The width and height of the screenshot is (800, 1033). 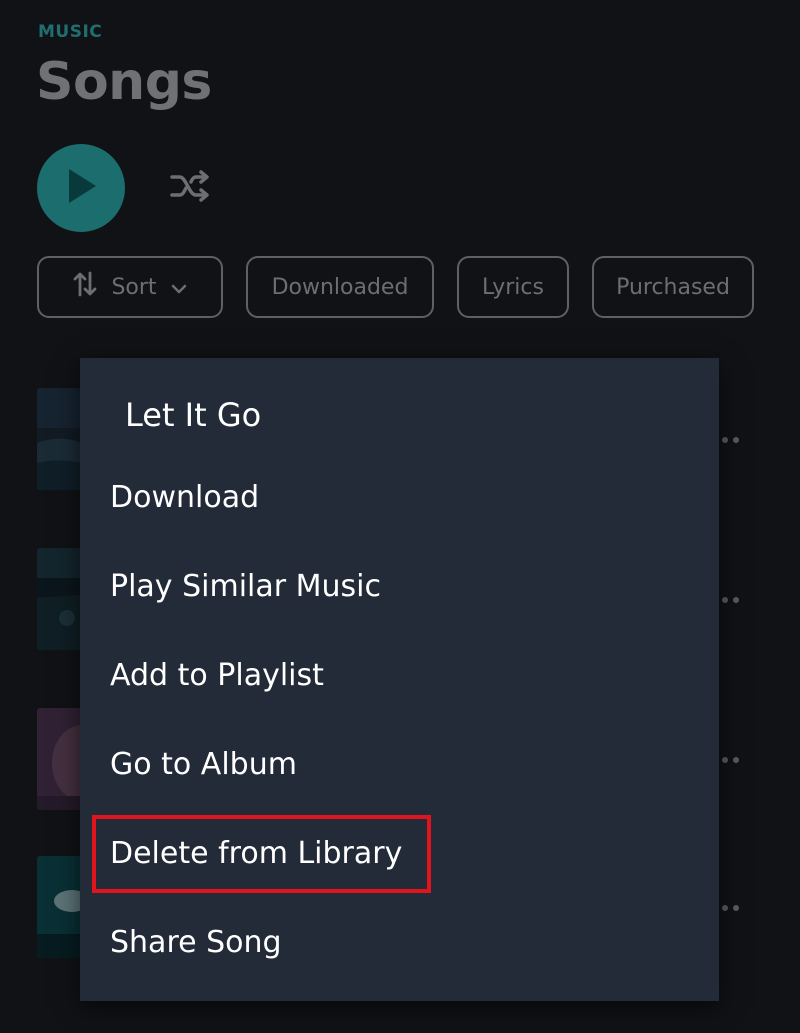 I want to click on shuffle-button, so click(x=191, y=188).